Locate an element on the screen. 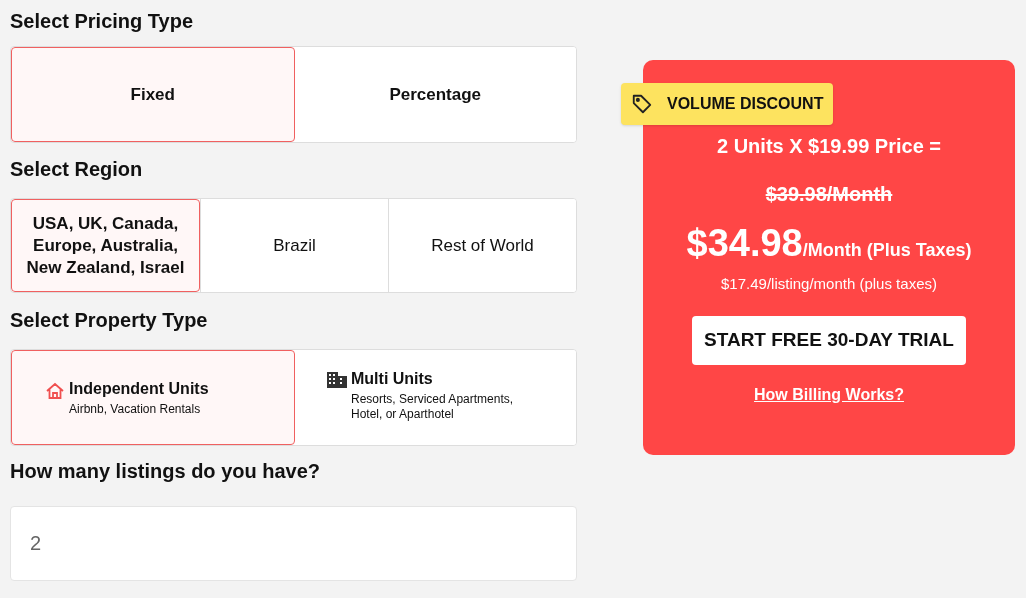 The image size is (1026, 598). trial-button: START FREE 30-DAY TRIAL is located at coordinates (829, 340).